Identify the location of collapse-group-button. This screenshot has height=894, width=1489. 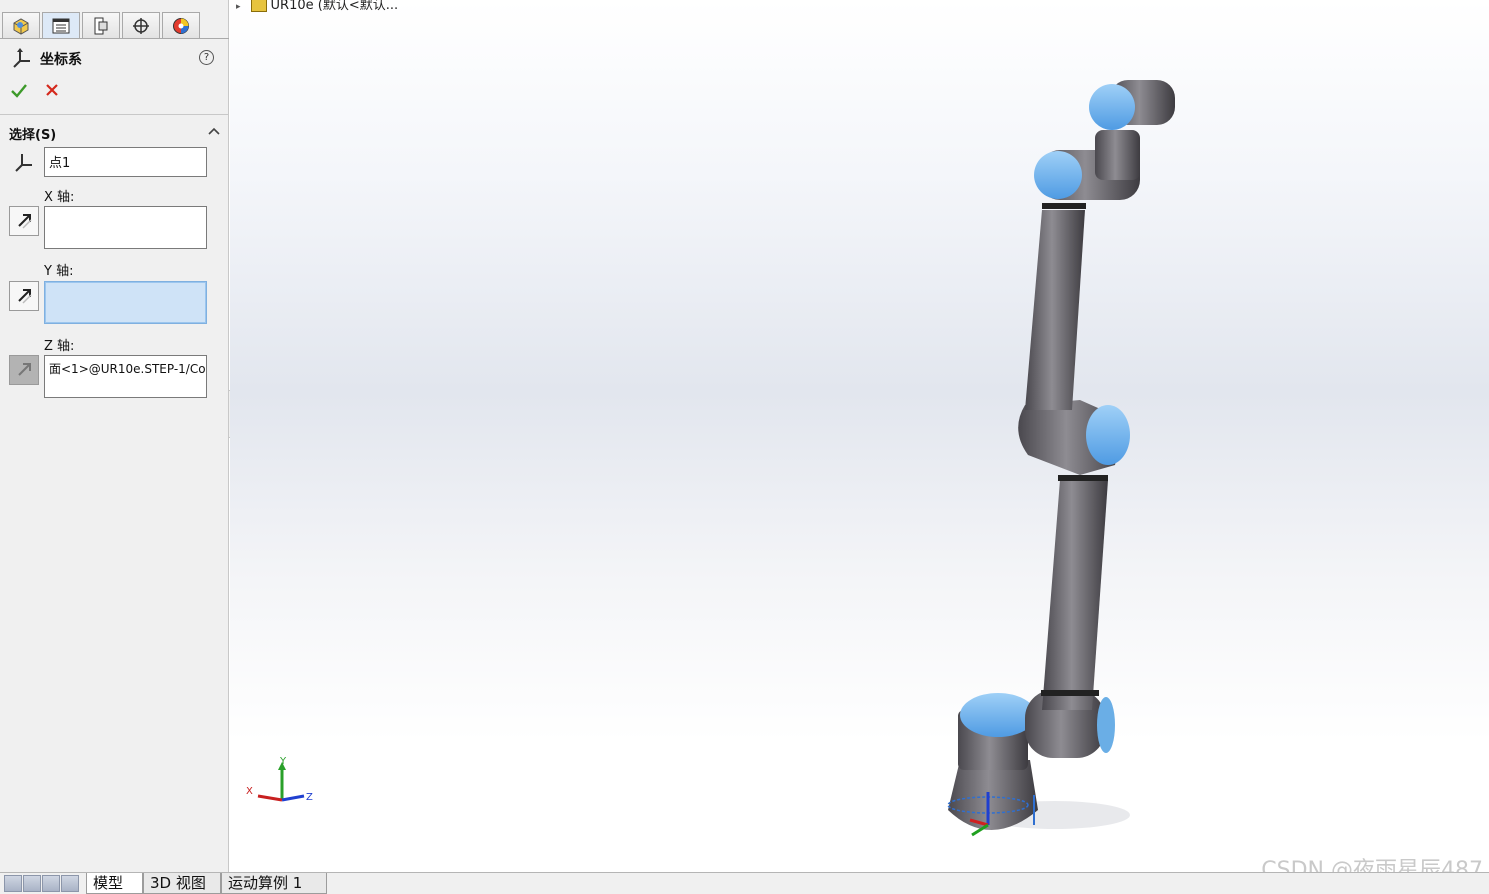
(214, 131).